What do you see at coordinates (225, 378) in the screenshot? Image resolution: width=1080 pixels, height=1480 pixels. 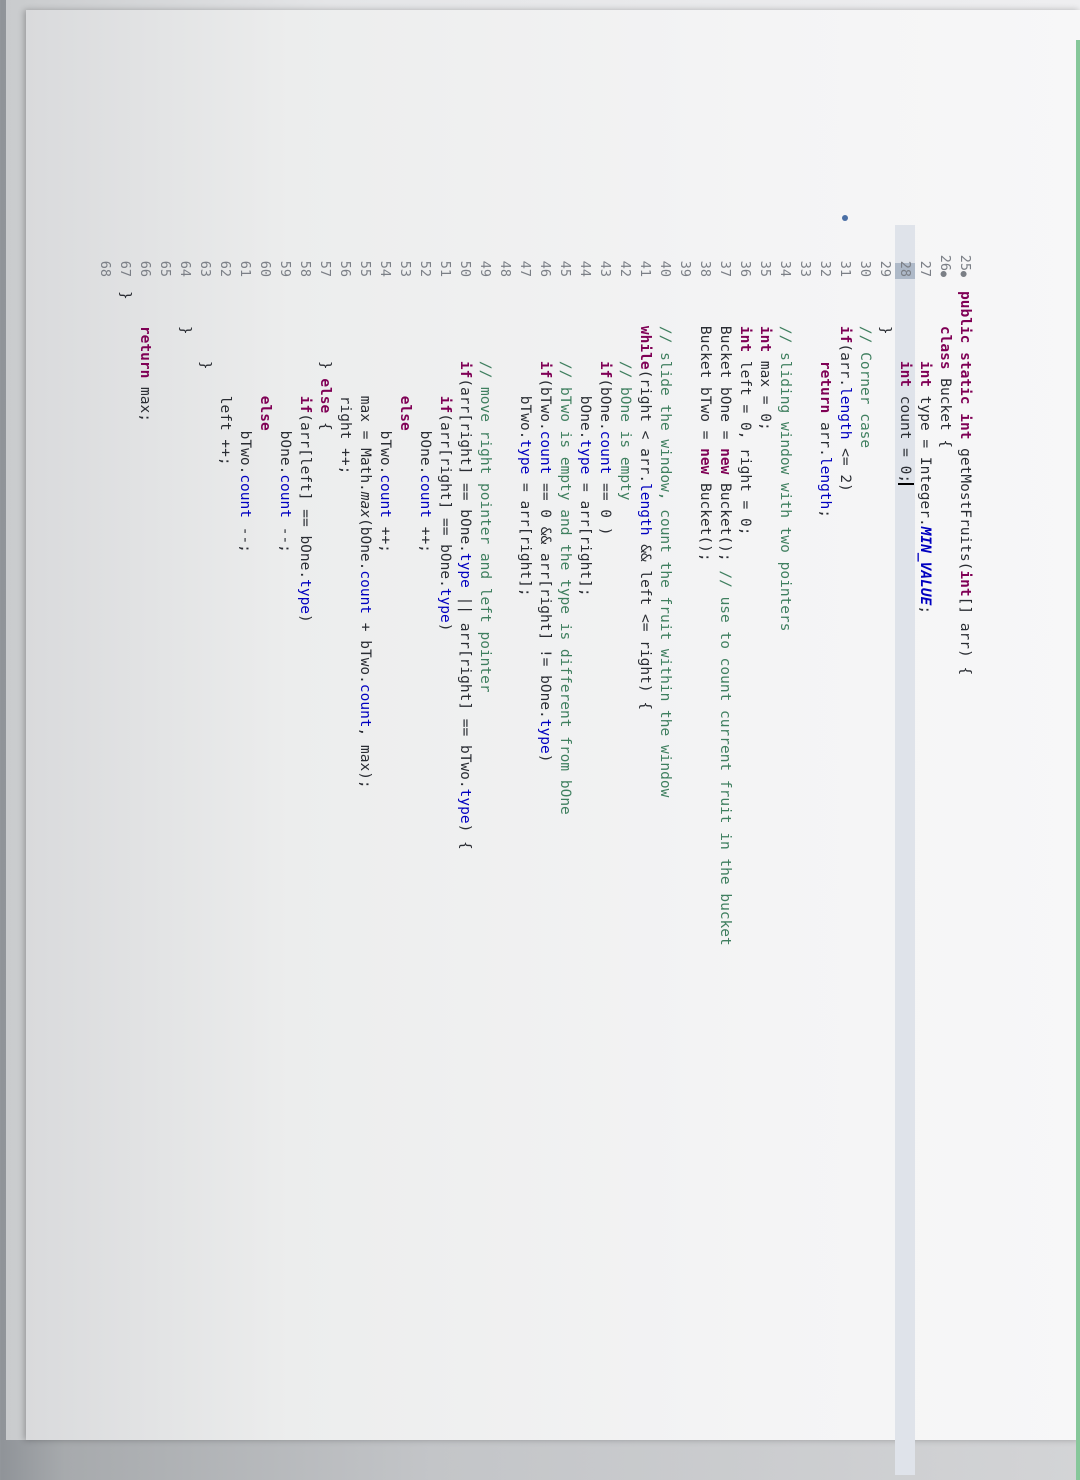 I see `code-text: left ++;` at bounding box center [225, 378].